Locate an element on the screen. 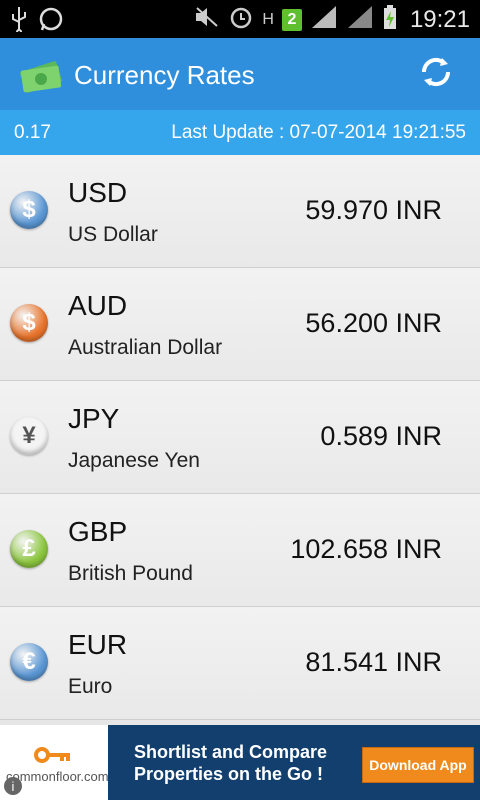 The image size is (480, 800). sim-badge: 2 is located at coordinates (291, 19).